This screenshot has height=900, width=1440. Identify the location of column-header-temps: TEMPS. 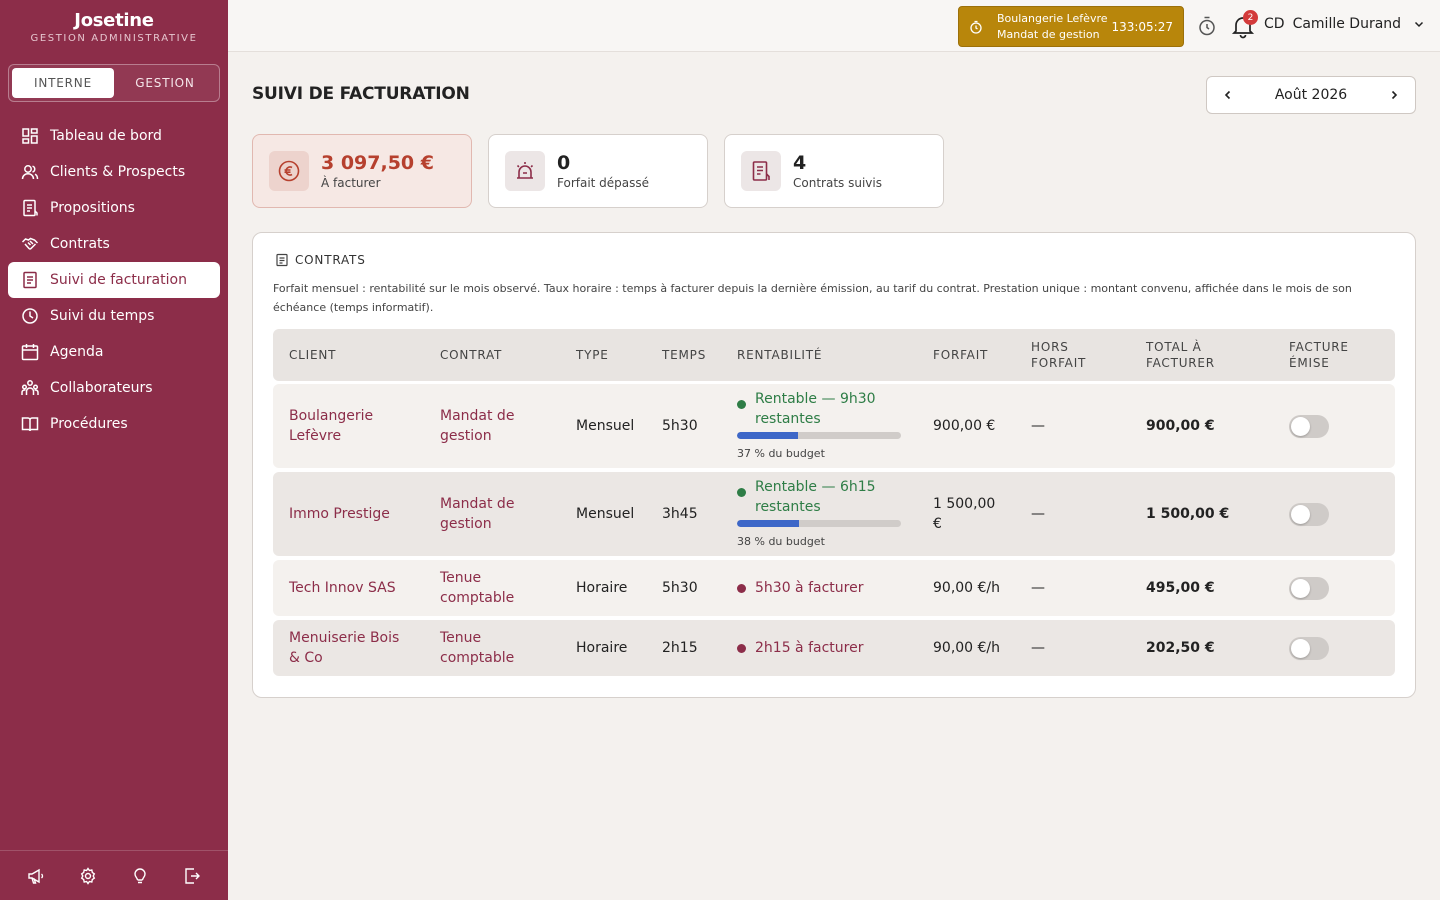
(684, 355).